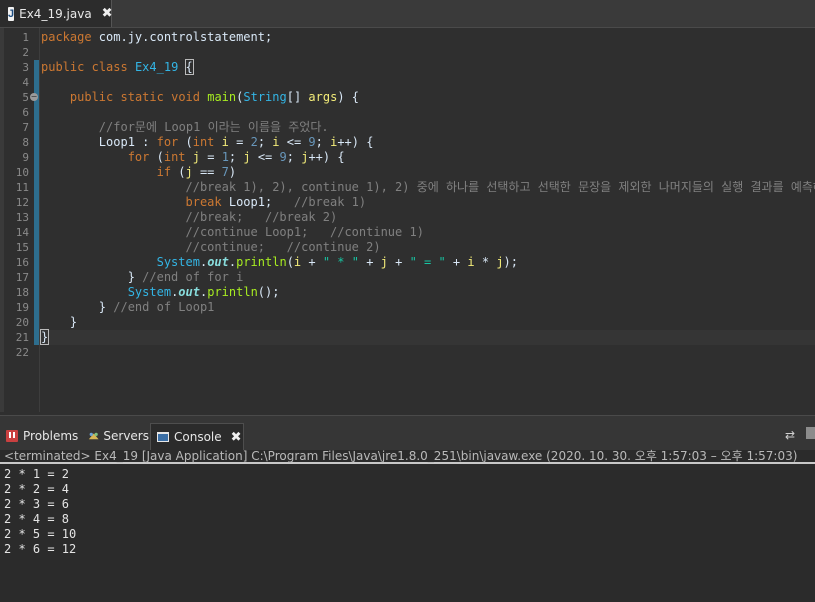 The image size is (815, 602). I want to click on line-number: 19, so click(22, 307).